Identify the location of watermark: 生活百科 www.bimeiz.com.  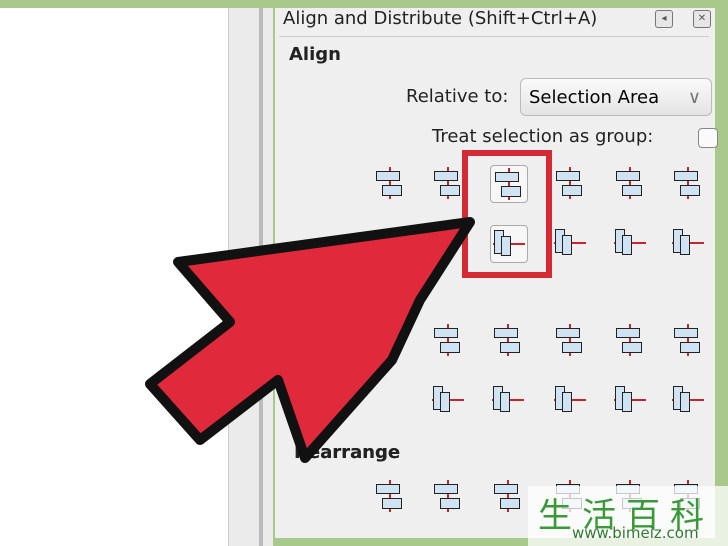
(628, 516).